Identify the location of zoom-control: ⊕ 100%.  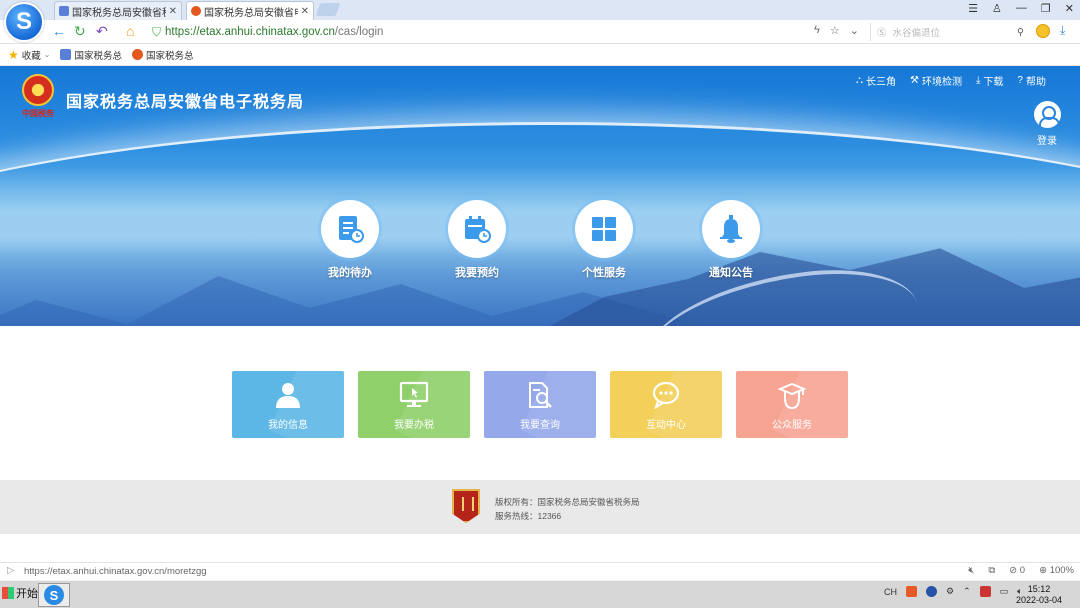
(1056, 570).